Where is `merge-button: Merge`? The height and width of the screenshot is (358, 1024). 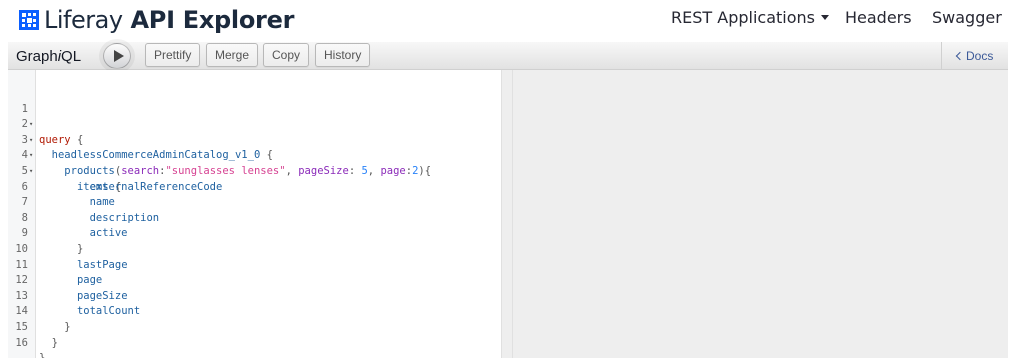
merge-button: Merge is located at coordinates (232, 55).